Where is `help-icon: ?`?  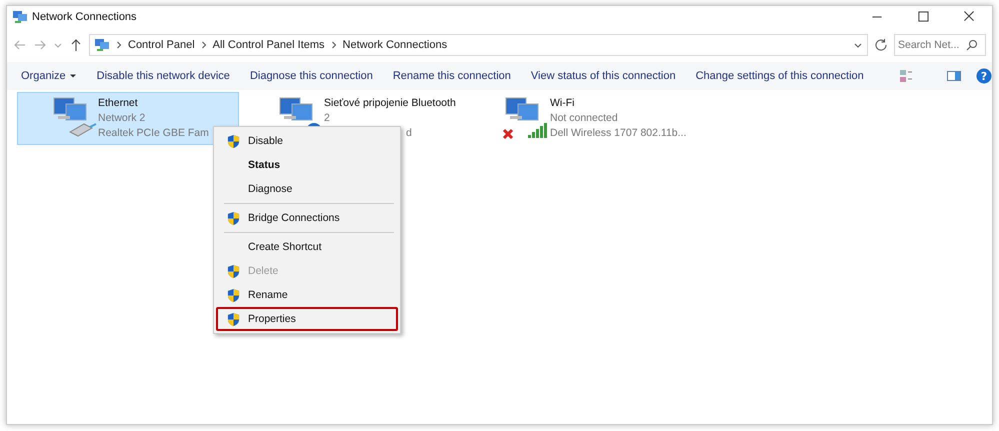
help-icon: ? is located at coordinates (984, 76).